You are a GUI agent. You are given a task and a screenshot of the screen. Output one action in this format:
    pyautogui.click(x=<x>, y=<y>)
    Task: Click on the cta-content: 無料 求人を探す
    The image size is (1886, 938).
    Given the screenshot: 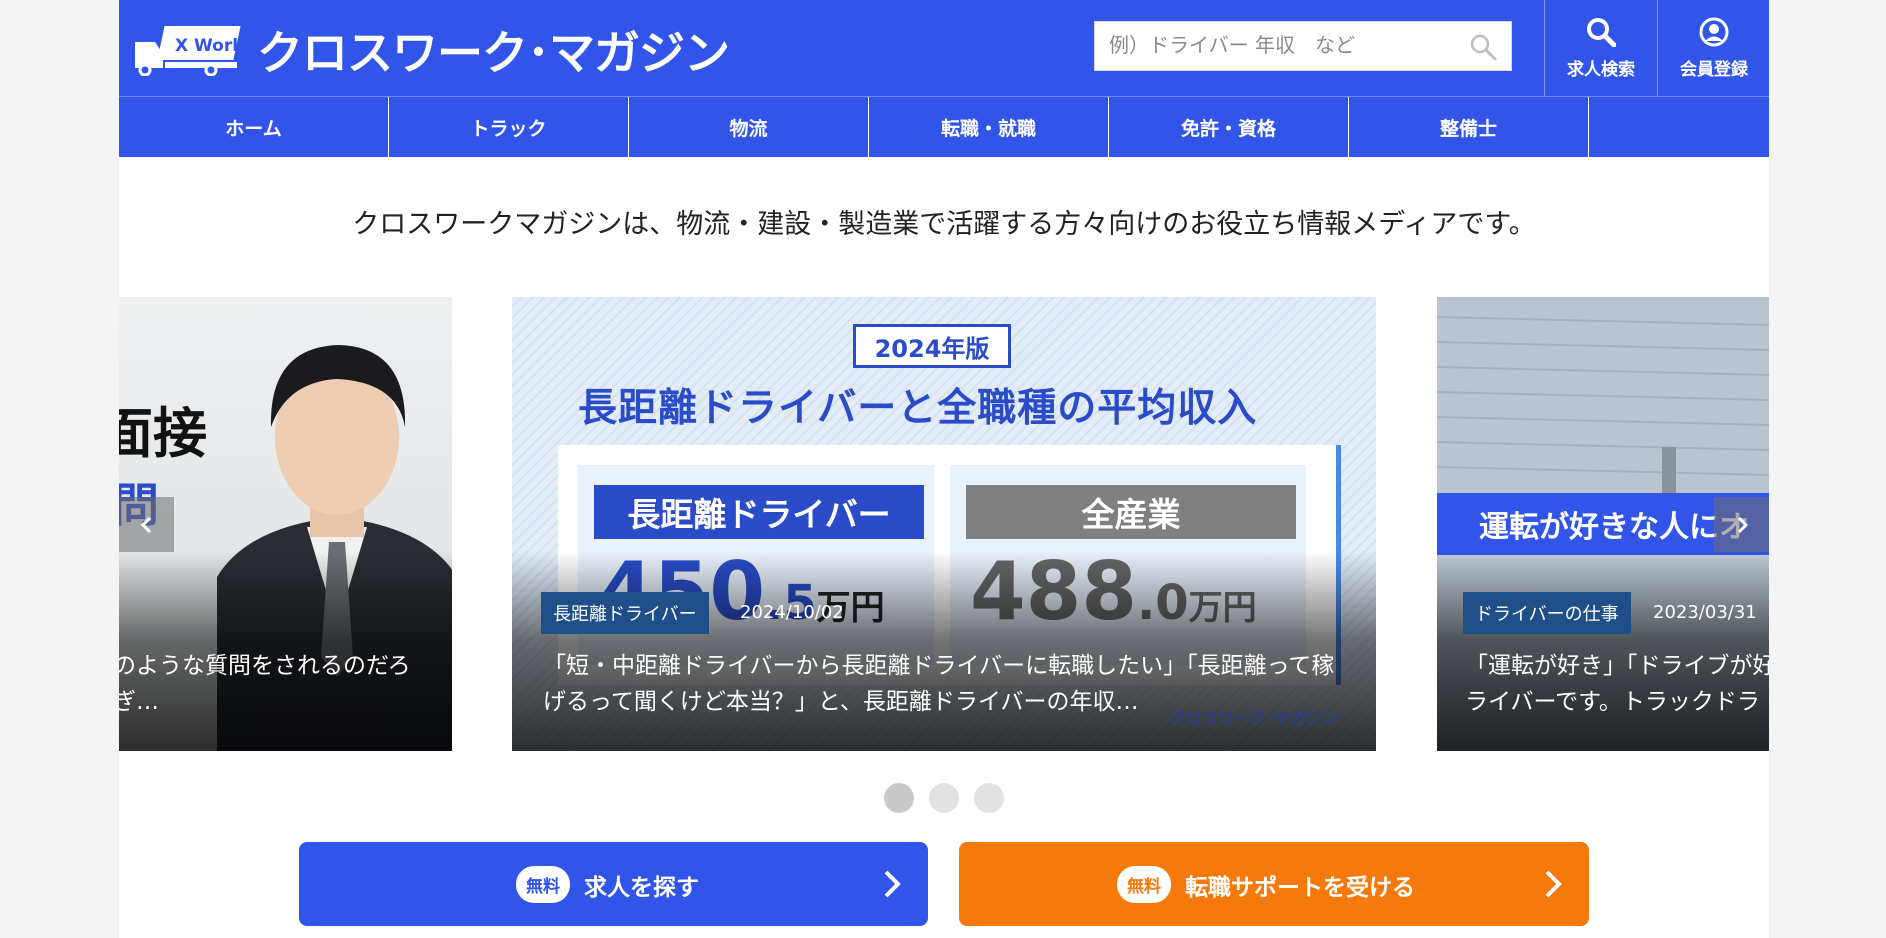 What is the action you would take?
    pyautogui.click(x=607, y=884)
    